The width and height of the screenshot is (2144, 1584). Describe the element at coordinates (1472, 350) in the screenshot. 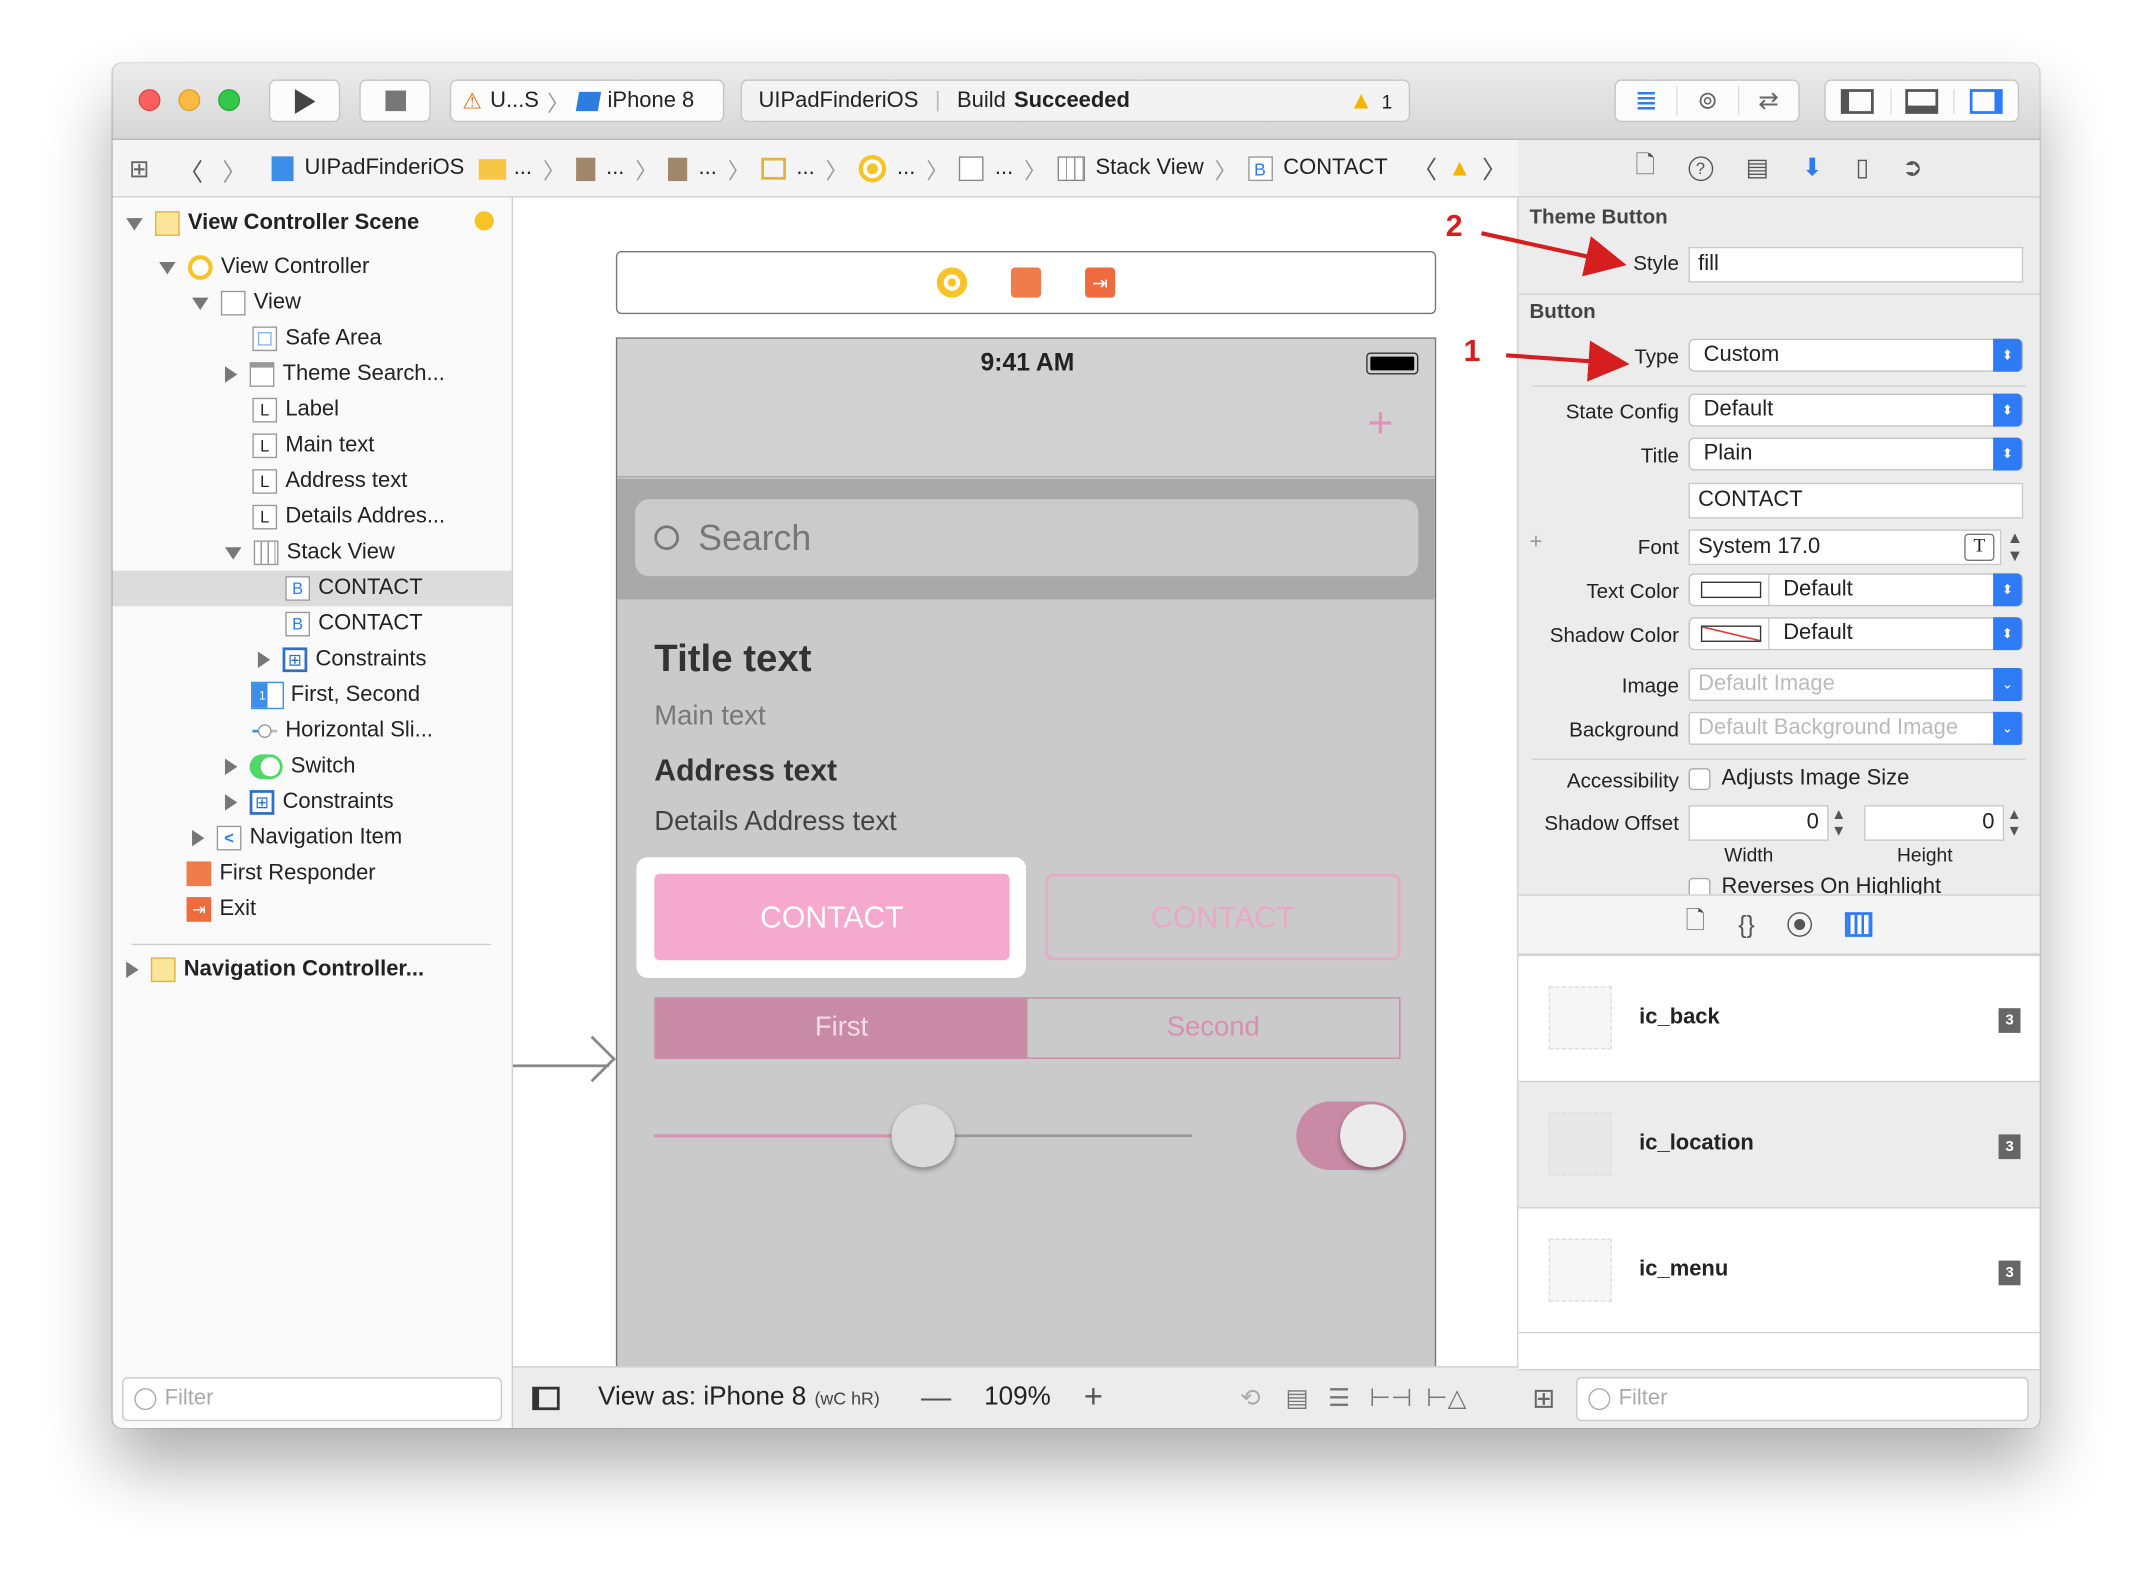

I see `annotation-label-1: 1` at that location.